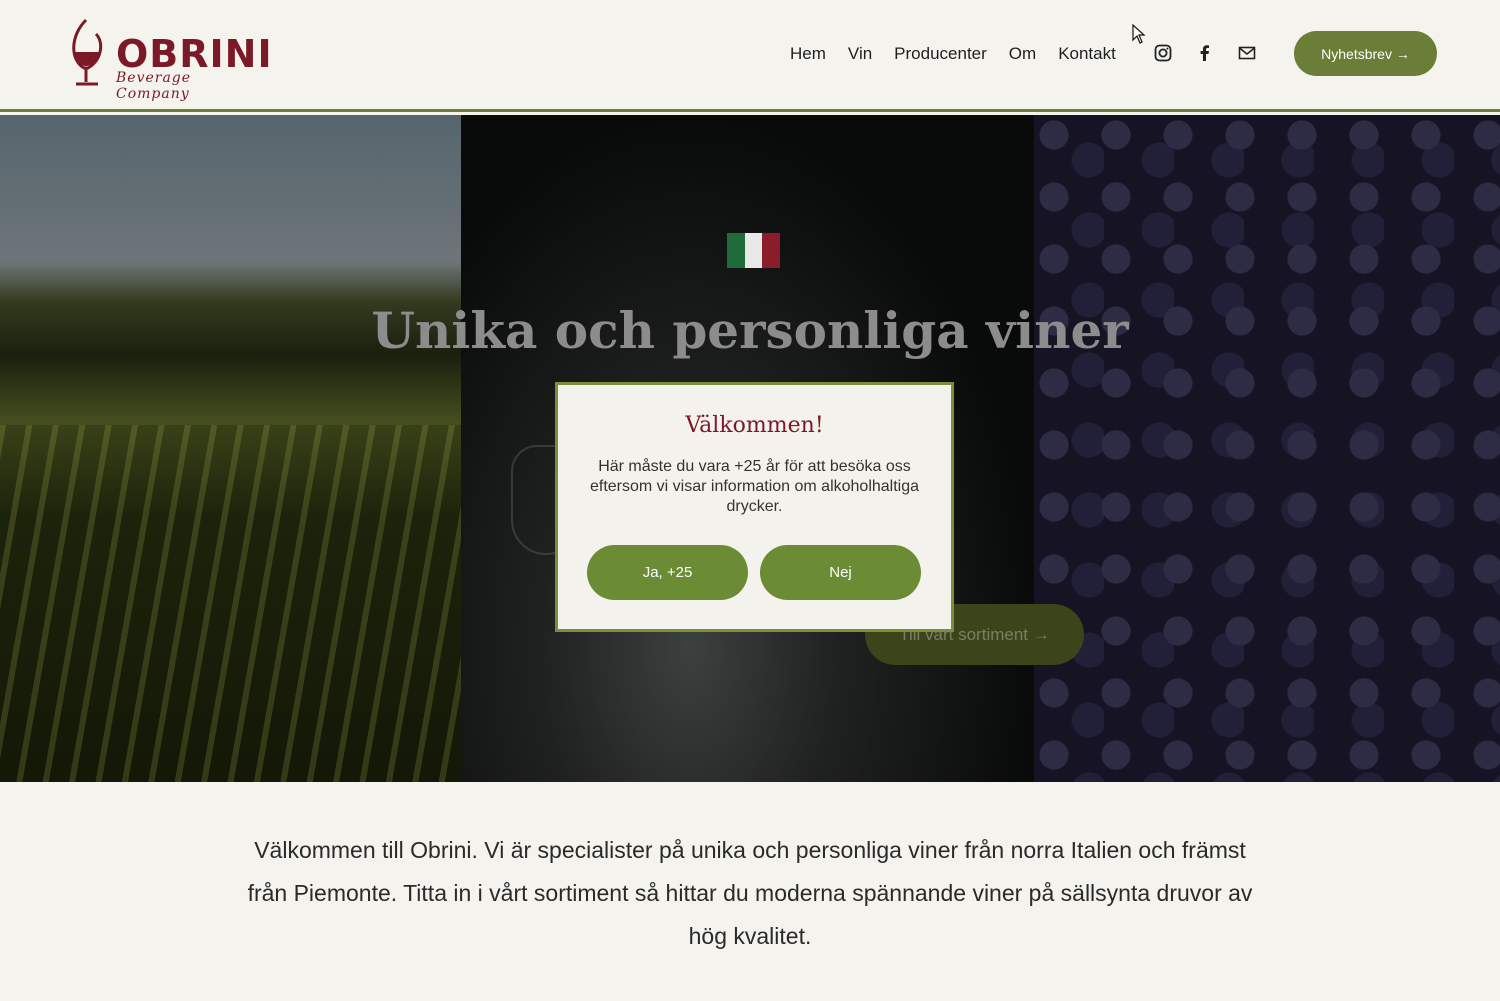 The image size is (1500, 1001). I want to click on brand-logo: OBRINI Beverage Company, so click(169, 59).